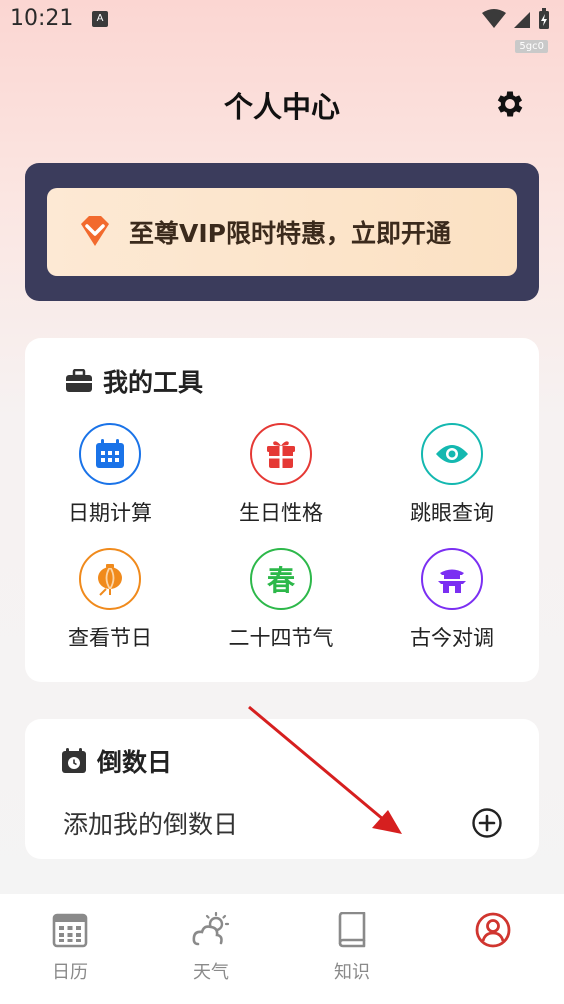  I want to click on user-profile-icon, so click(493, 930).